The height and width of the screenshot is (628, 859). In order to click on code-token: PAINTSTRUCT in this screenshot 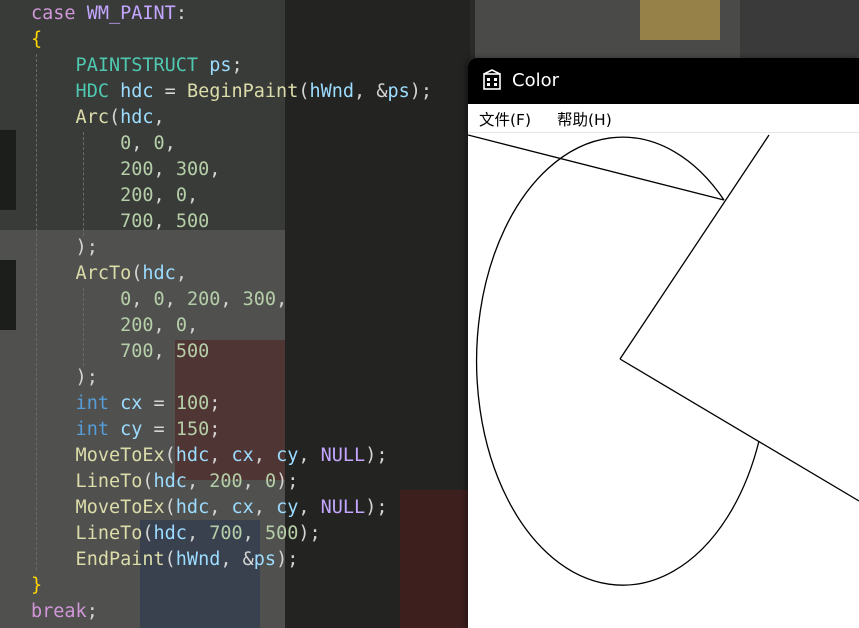, I will do `click(115, 65)`.